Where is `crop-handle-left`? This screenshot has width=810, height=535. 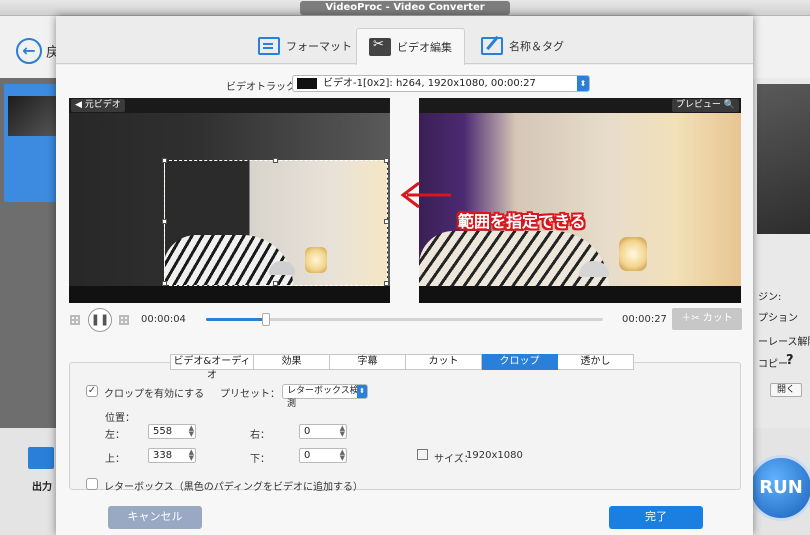 crop-handle-left is located at coordinates (164, 221).